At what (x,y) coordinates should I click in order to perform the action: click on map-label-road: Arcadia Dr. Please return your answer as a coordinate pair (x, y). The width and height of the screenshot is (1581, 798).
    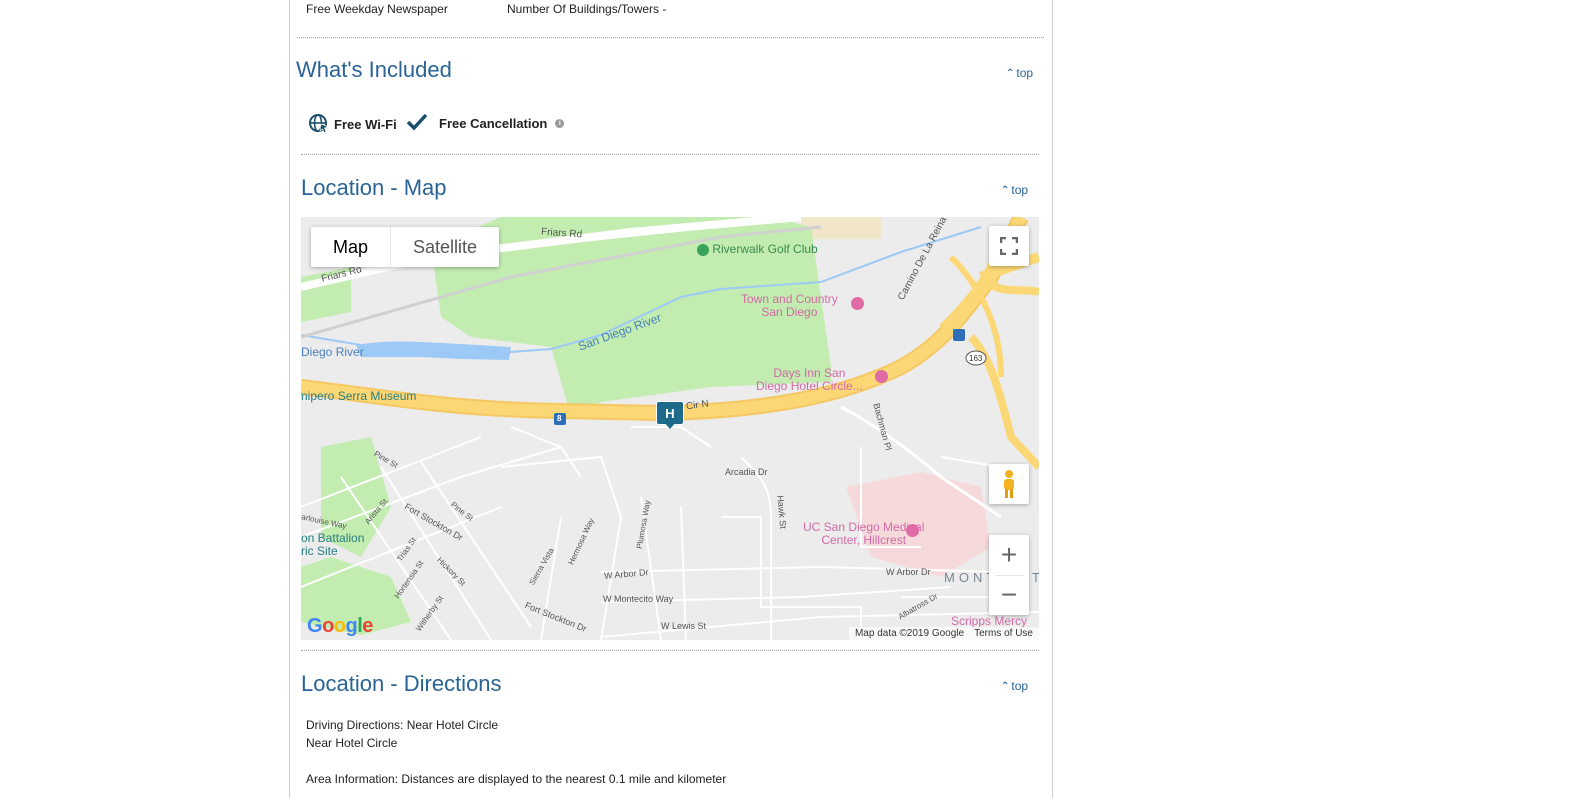
    Looking at the image, I should click on (746, 472).